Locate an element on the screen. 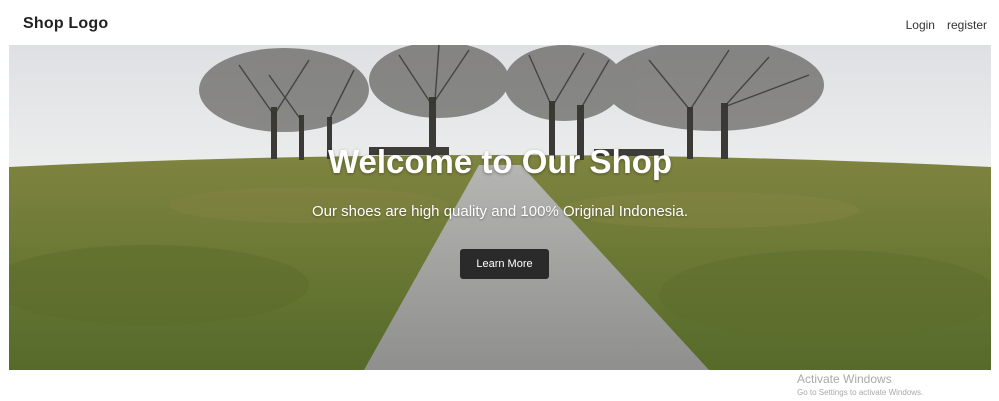  hero-title: Welcome to Our Shop is located at coordinates (500, 161).